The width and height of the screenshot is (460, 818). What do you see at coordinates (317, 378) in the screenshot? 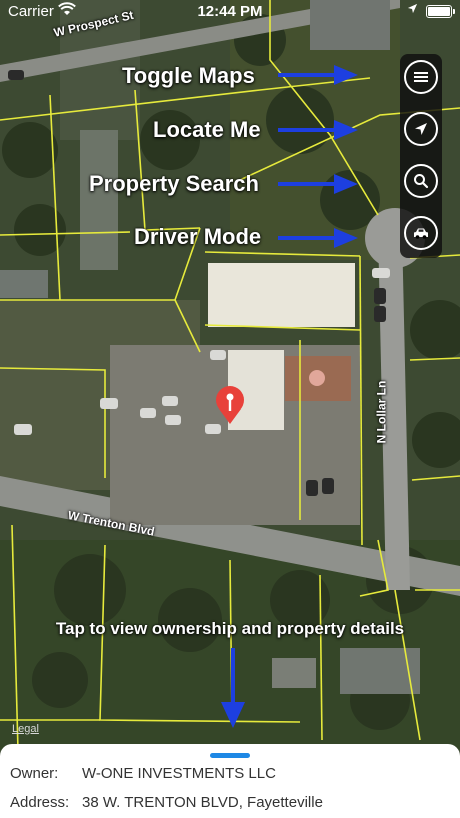
I see `roof-logo-mark` at bounding box center [317, 378].